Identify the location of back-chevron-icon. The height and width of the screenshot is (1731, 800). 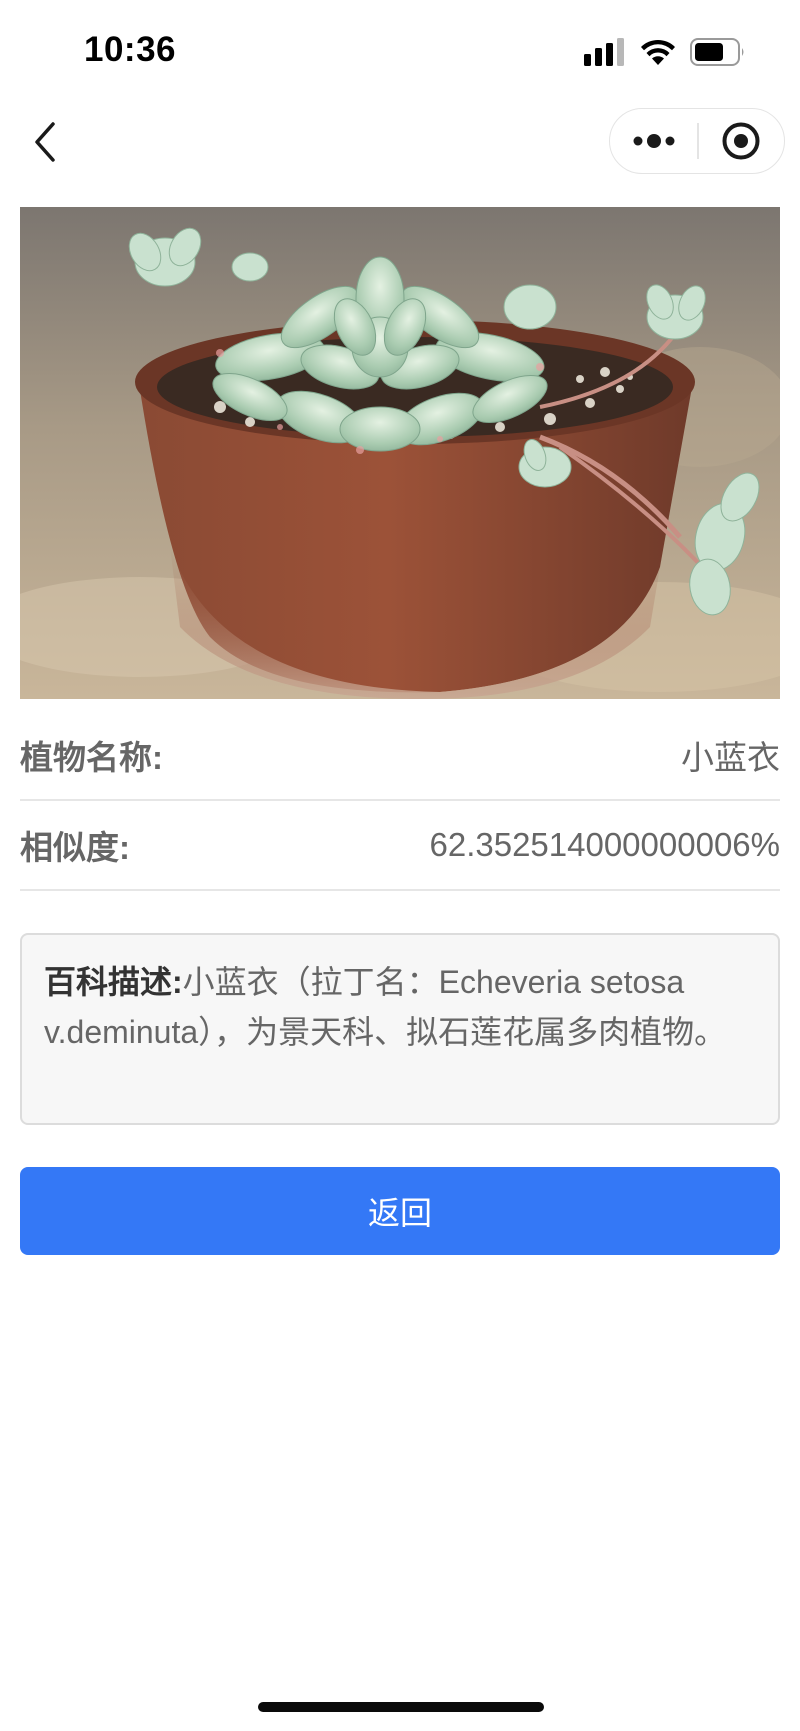
(45, 142).